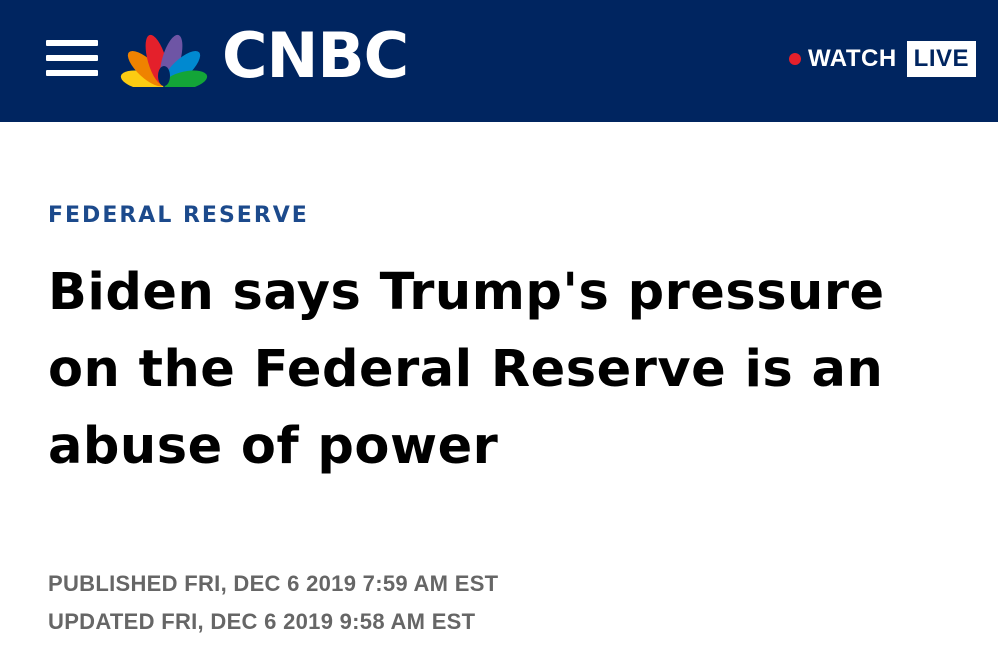  What do you see at coordinates (794, 59) in the screenshot?
I see `live-dot-icon` at bounding box center [794, 59].